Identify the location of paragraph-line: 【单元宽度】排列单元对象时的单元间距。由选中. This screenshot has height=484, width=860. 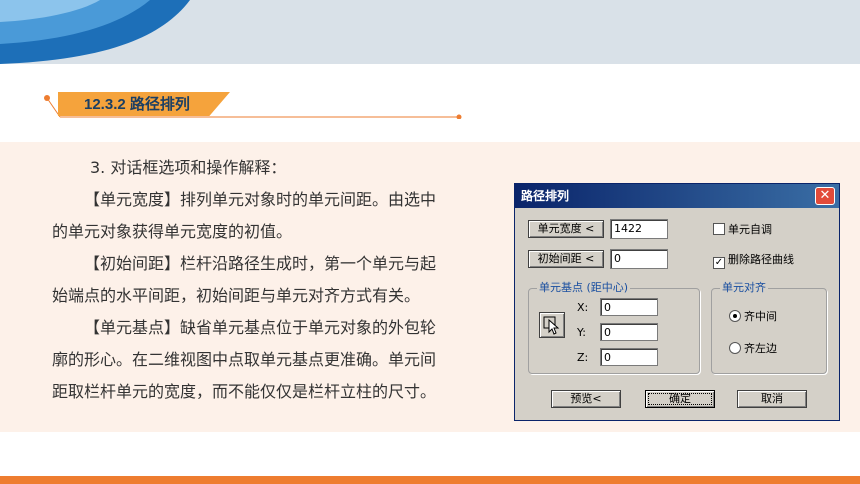
(260, 199).